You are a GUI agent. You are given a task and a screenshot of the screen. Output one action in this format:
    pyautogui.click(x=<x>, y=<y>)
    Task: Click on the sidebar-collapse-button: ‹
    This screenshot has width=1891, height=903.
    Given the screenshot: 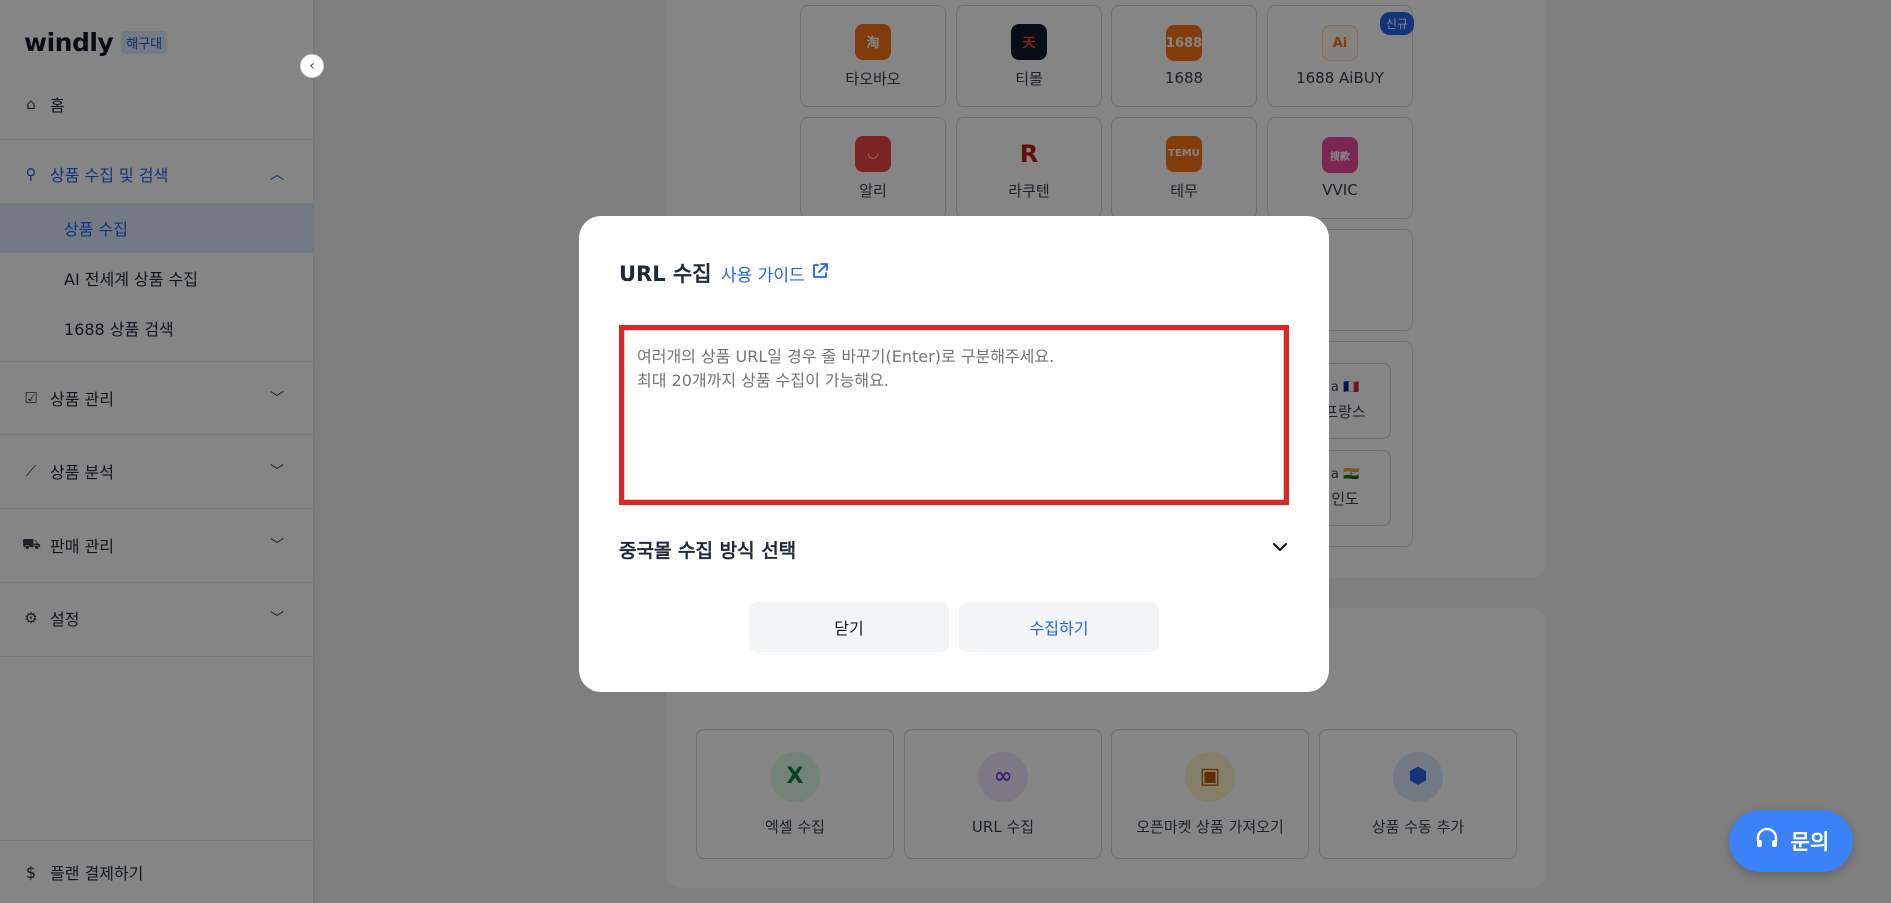 What is the action you would take?
    pyautogui.click(x=312, y=66)
    